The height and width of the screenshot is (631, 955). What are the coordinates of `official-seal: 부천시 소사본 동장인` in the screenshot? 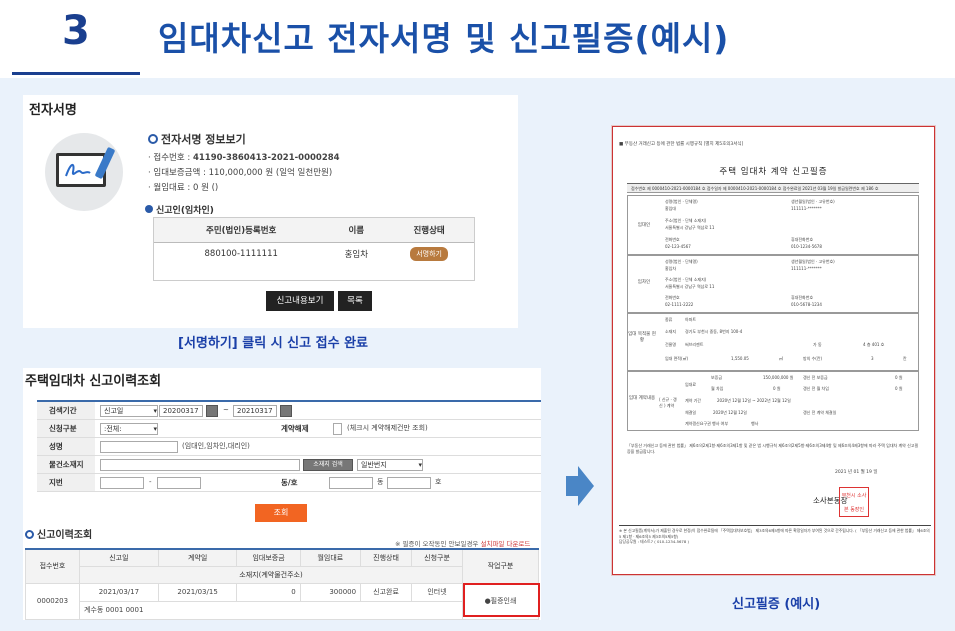 It's located at (854, 502).